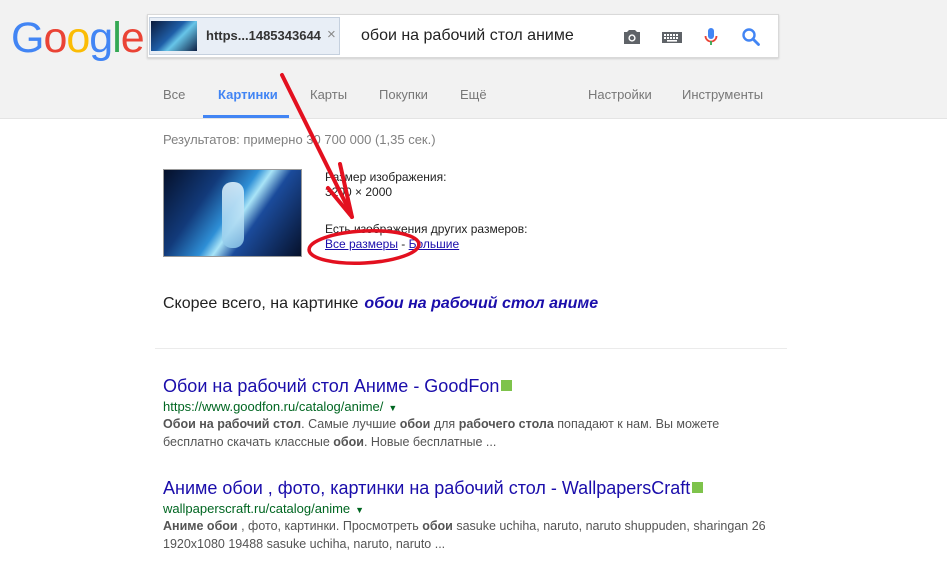 This screenshot has width=947, height=579. What do you see at coordinates (132, 38) in the screenshot?
I see `logo-letter: e` at bounding box center [132, 38].